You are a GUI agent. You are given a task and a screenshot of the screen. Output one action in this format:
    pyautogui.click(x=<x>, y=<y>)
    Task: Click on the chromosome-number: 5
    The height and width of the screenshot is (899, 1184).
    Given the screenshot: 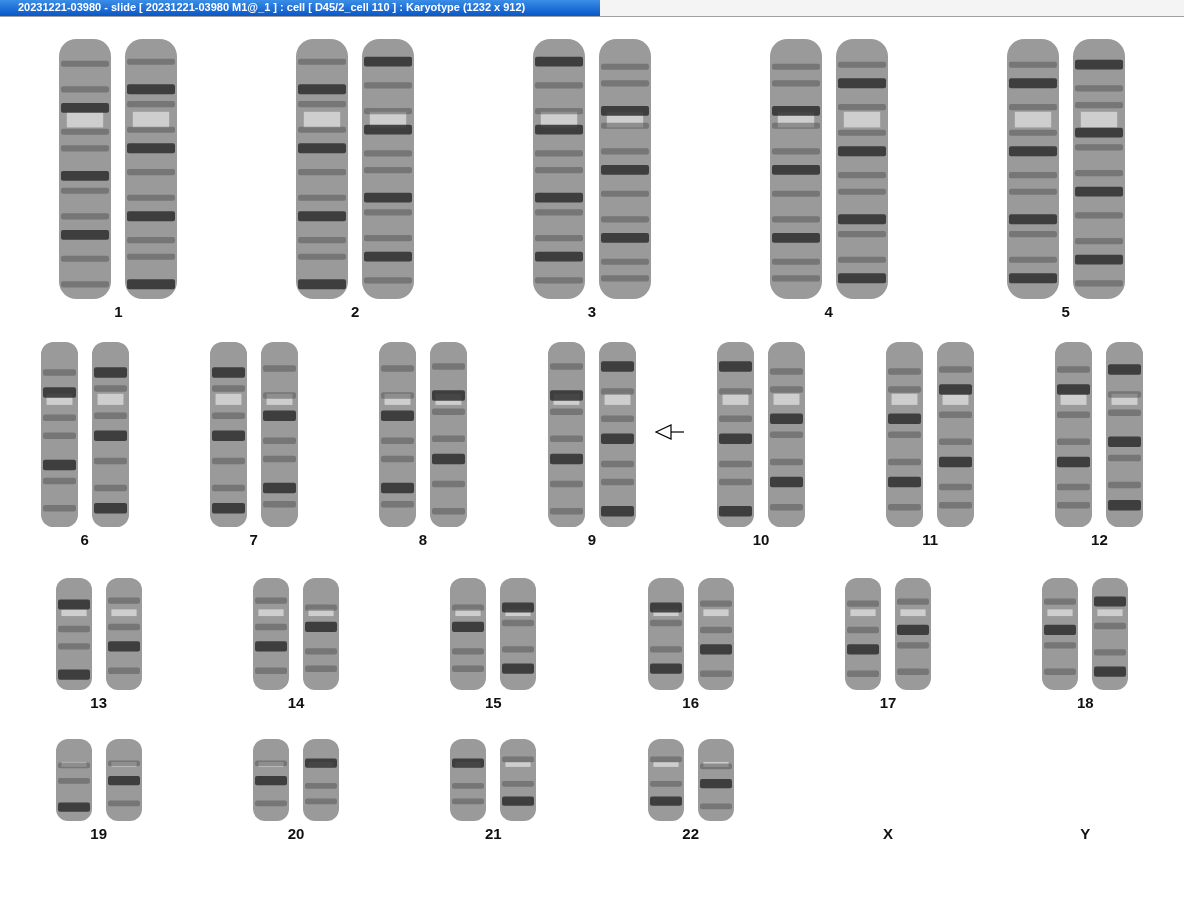 What is the action you would take?
    pyautogui.click(x=1065, y=311)
    